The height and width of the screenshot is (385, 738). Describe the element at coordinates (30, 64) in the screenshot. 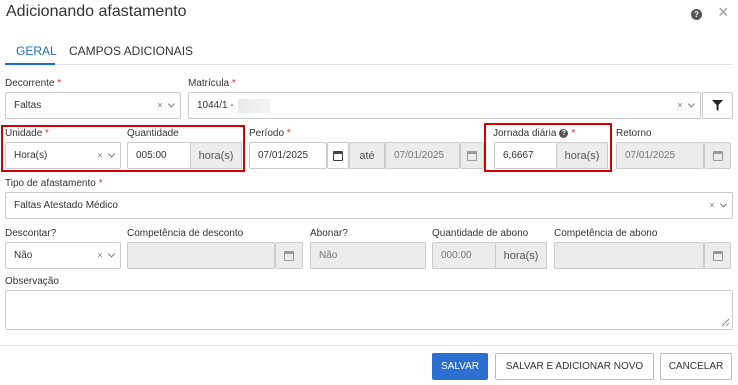

I see `active-tab-indicator` at that location.